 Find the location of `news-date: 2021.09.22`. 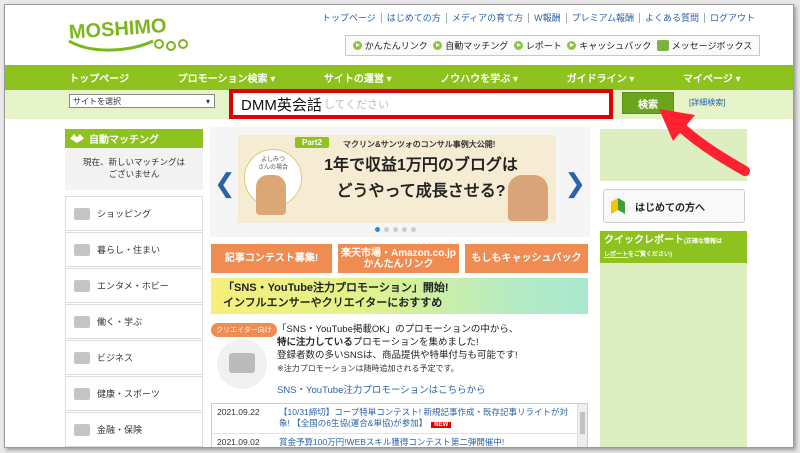

news-date: 2021.09.22 is located at coordinates (238, 412).